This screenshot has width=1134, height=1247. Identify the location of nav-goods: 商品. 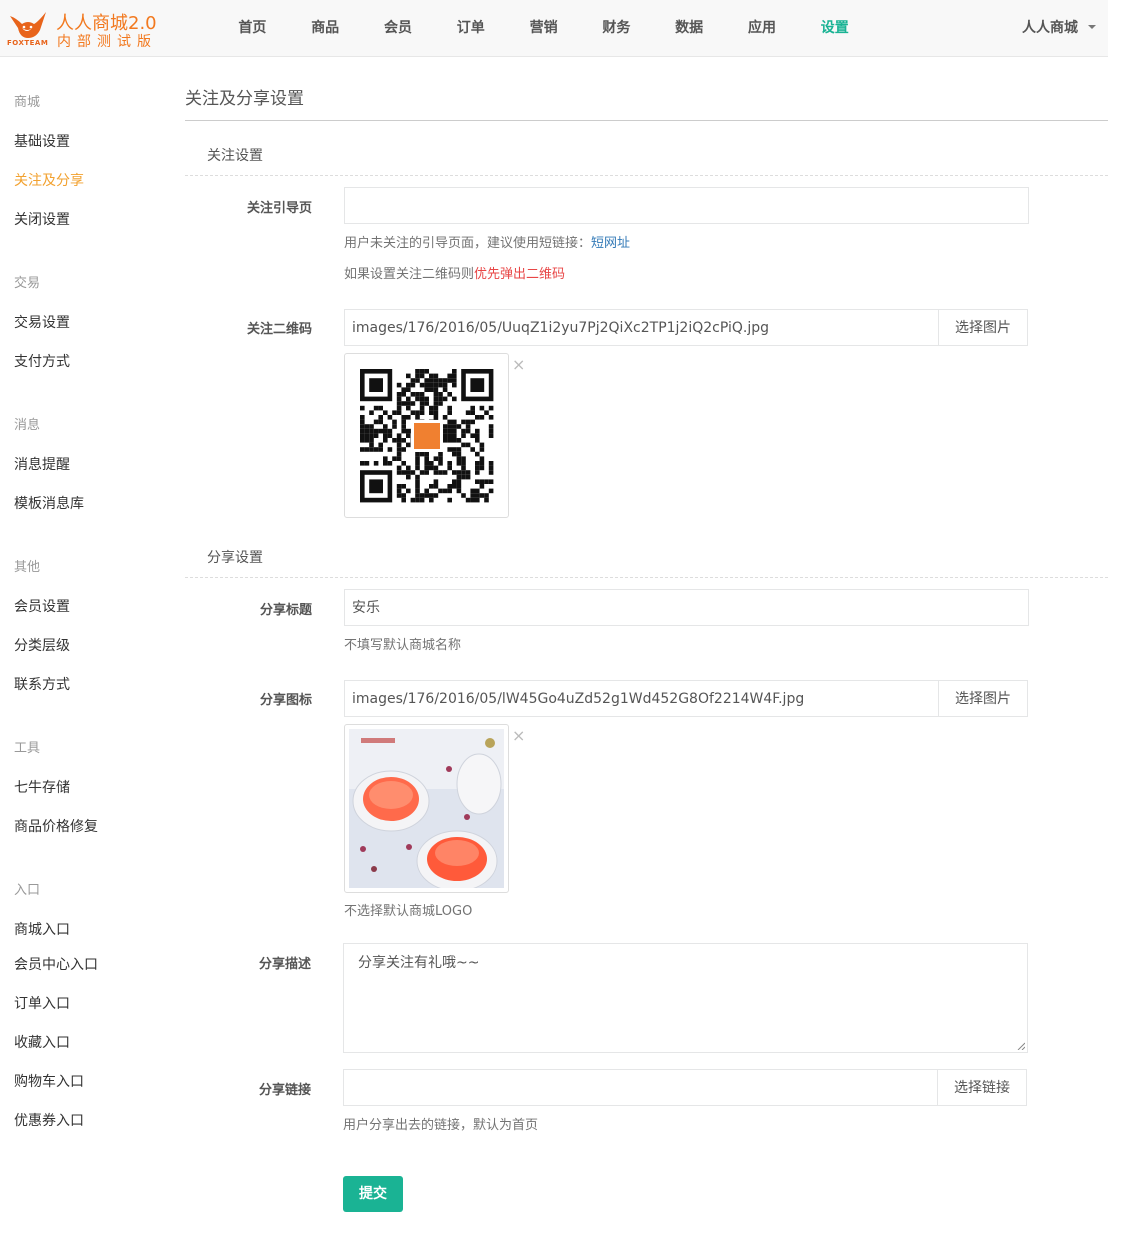
(325, 28).